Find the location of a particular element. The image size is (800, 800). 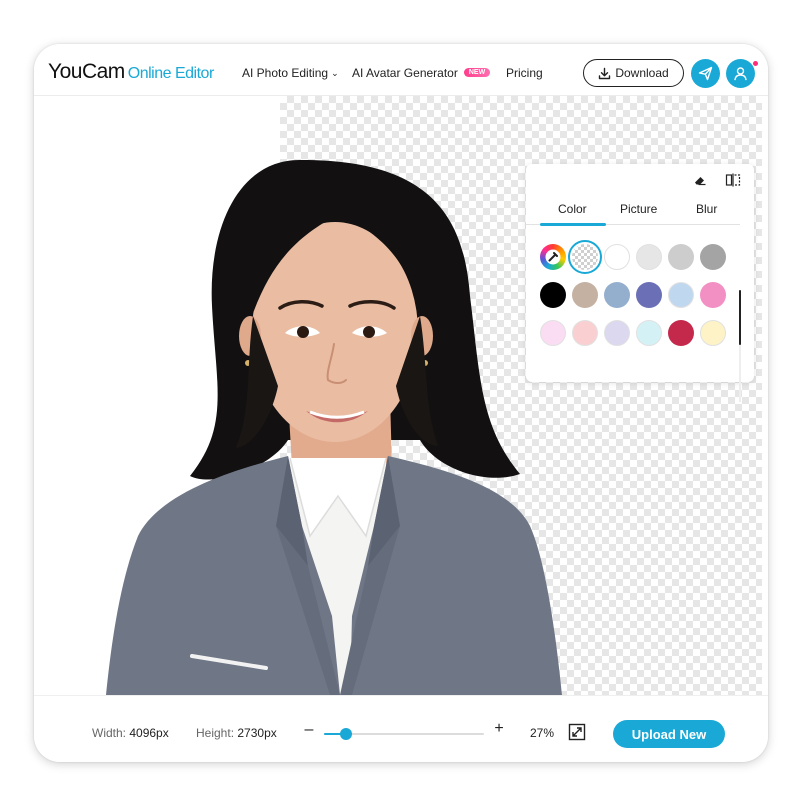

transparent-swatch is located at coordinates (585, 257).